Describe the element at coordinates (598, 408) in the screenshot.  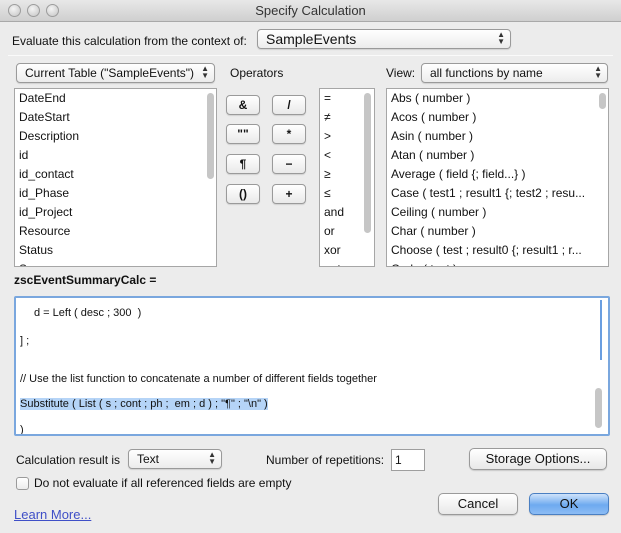
I see `calculation-scrollbar` at that location.